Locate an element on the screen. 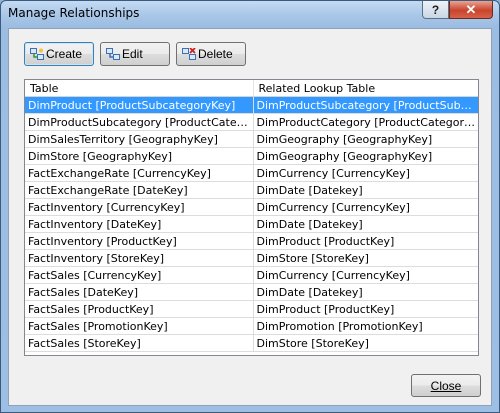  cell-table: FactInventory [CurrencyKey] is located at coordinates (139, 207).